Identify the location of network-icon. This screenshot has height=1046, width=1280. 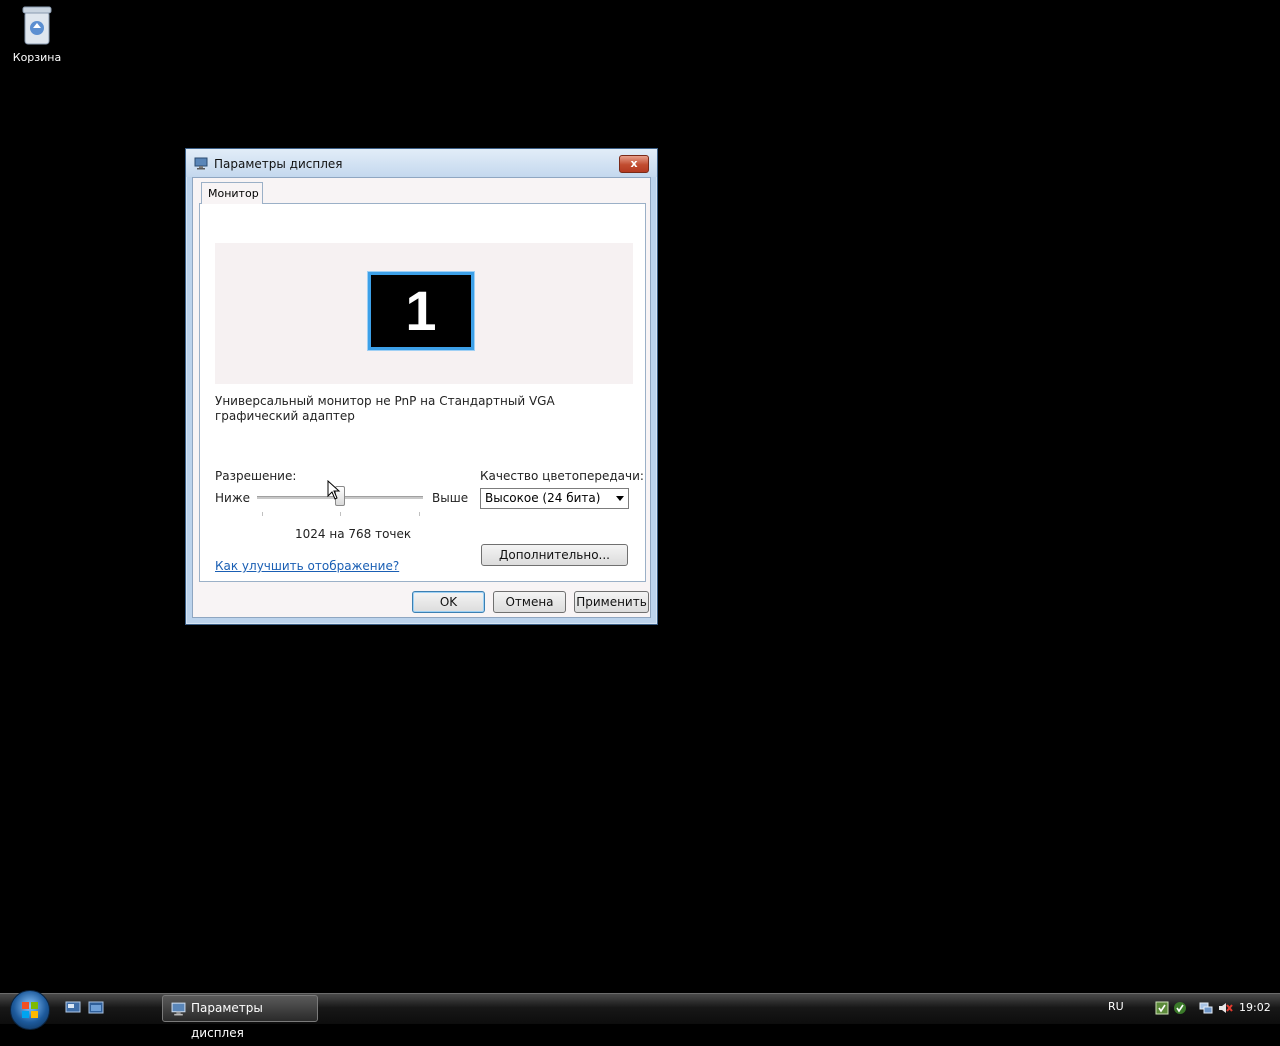
(1206, 1008).